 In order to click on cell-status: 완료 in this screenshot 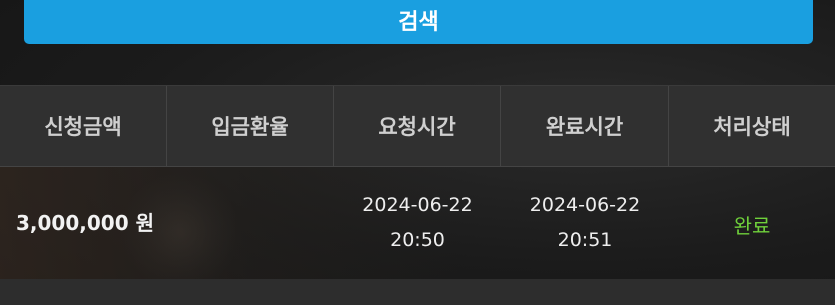, I will do `click(752, 223)`.